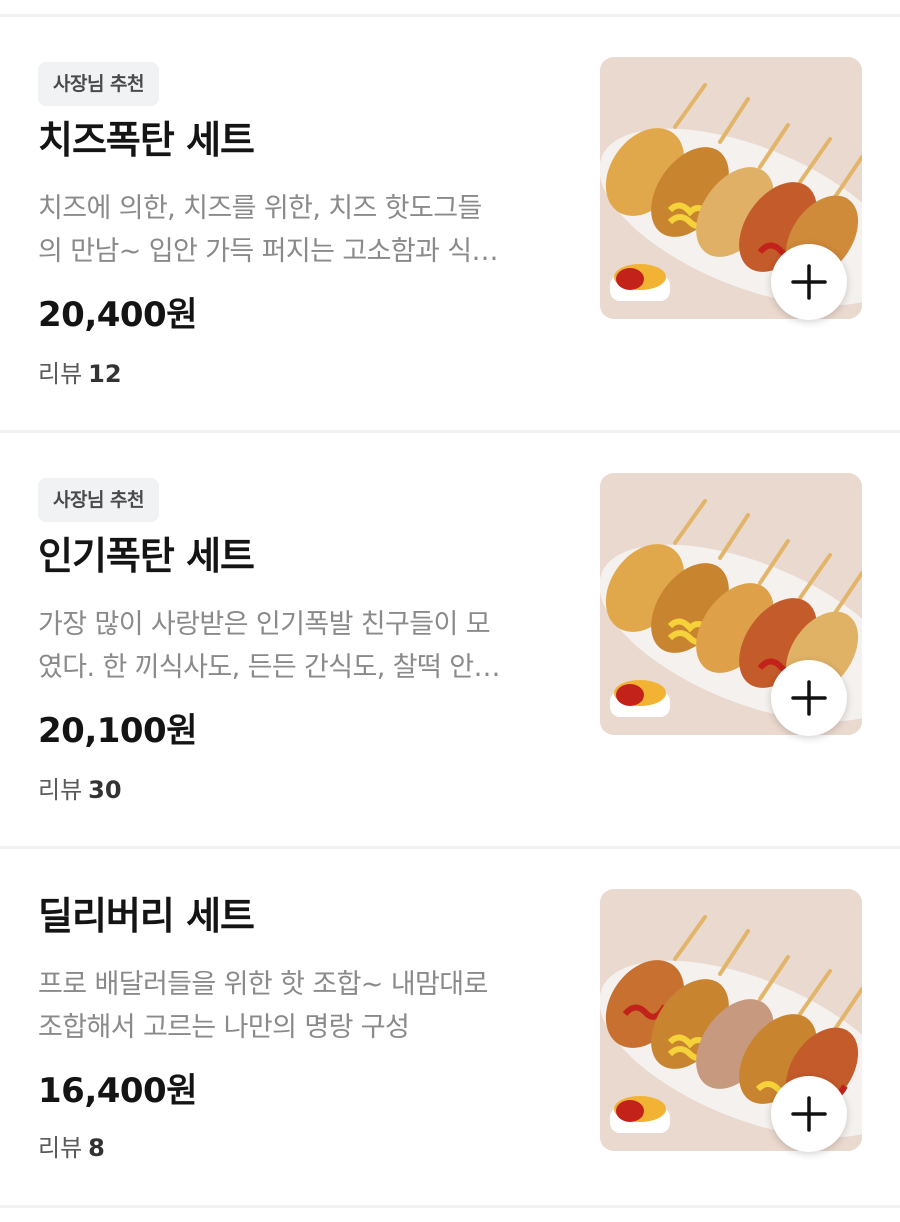 The image size is (900, 1222). I want to click on review-number: 12, so click(105, 374).